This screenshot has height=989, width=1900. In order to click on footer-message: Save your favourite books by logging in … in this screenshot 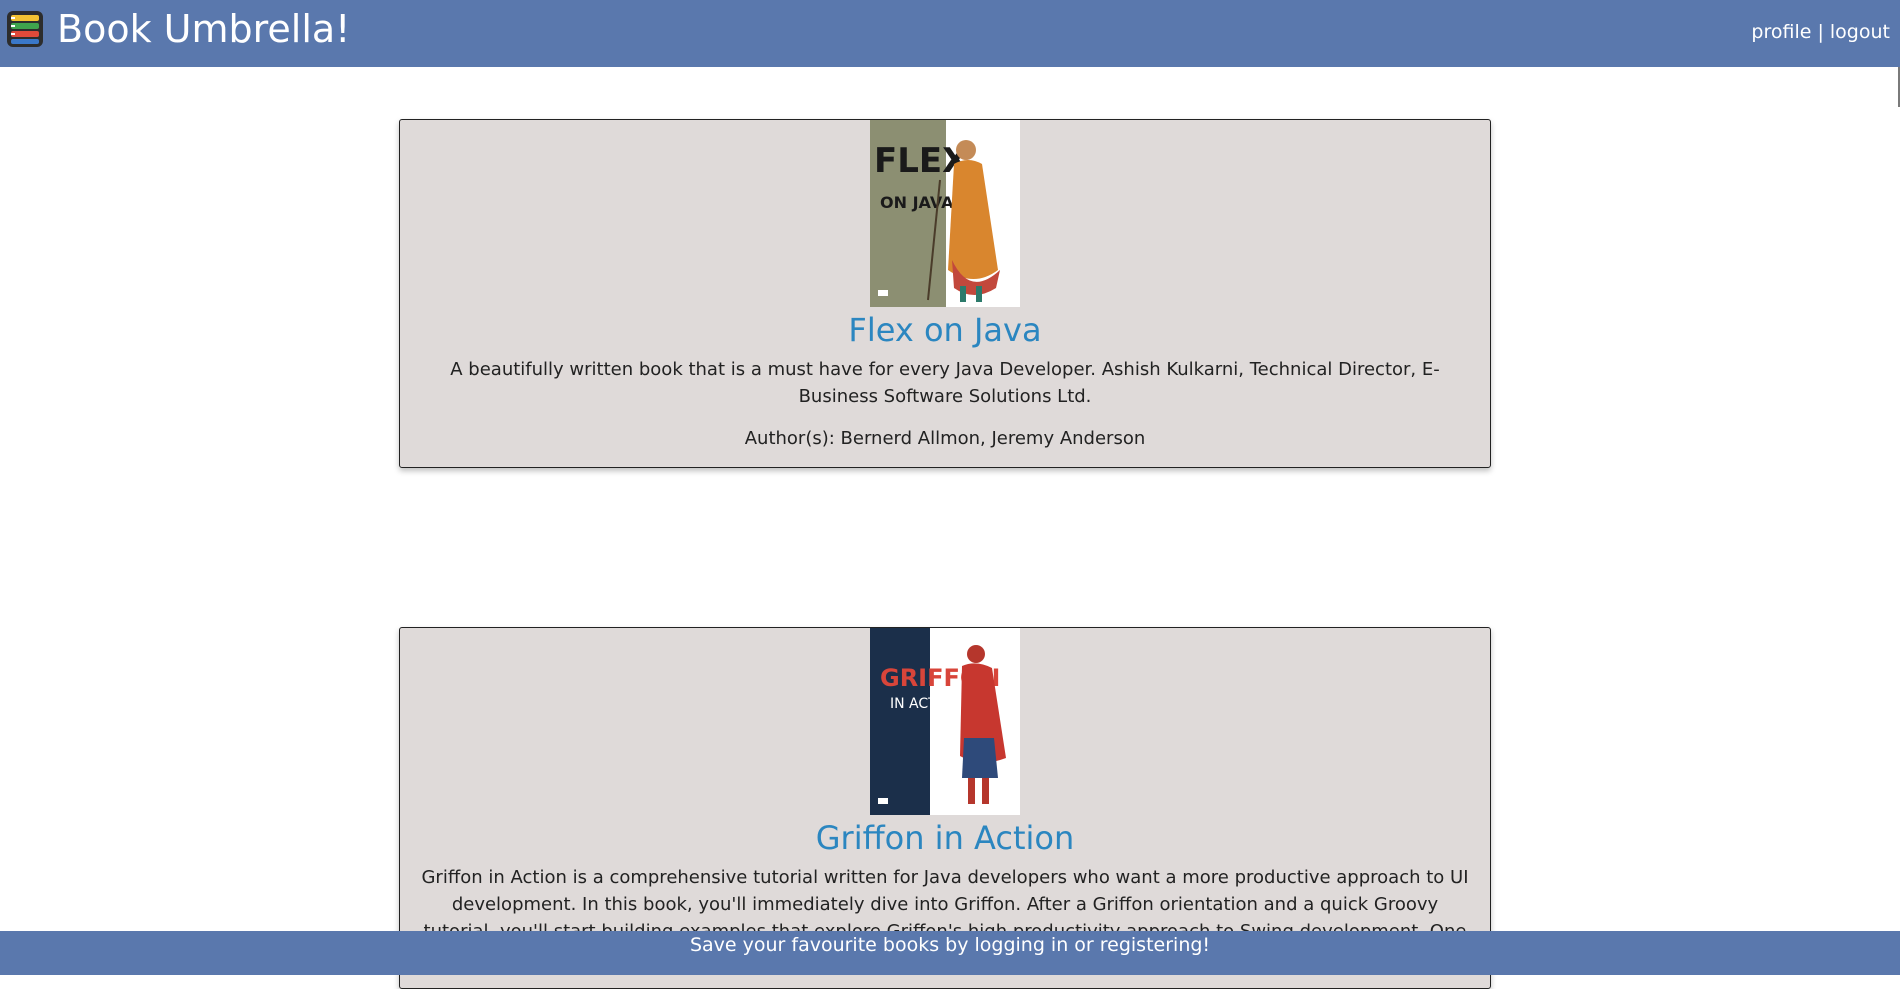, I will do `click(950, 945)`.